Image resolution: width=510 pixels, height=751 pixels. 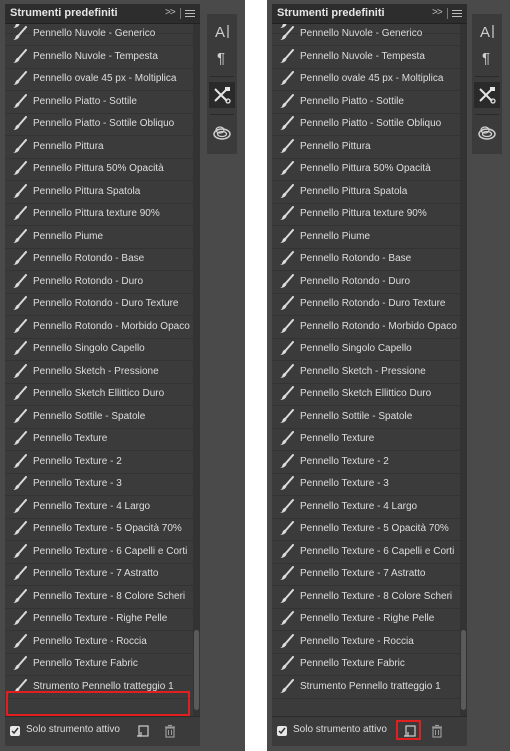 I want to click on svg-text: A, so click(x=220, y=31).